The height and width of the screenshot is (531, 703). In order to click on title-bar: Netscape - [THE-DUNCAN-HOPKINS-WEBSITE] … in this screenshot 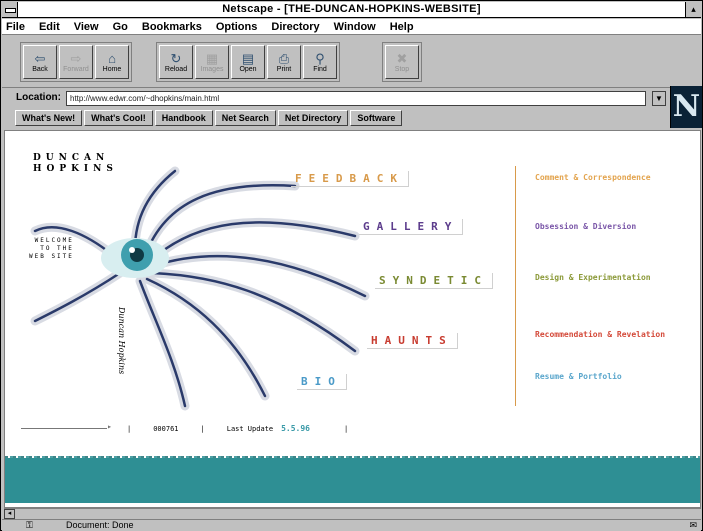, I will do `click(351, 10)`.